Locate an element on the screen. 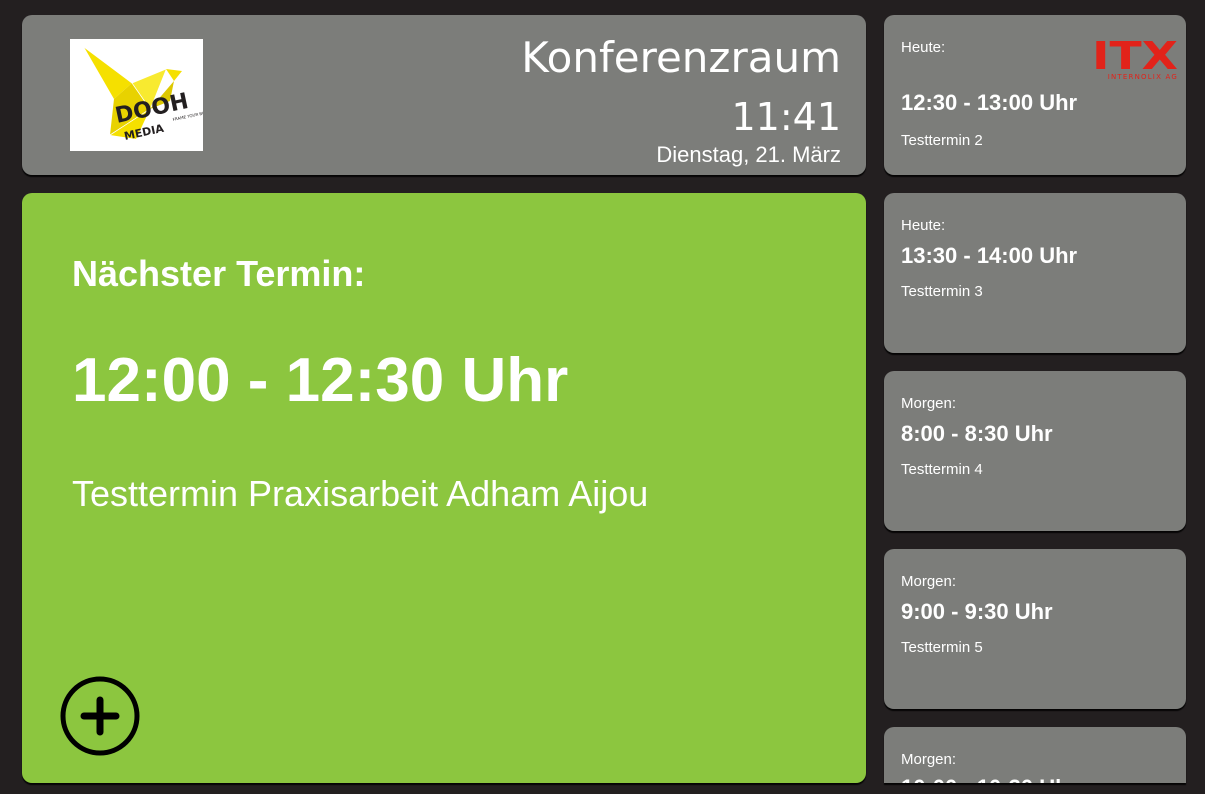 The height and width of the screenshot is (794, 1205). event-title: Testtermin 2 is located at coordinates (942, 140).